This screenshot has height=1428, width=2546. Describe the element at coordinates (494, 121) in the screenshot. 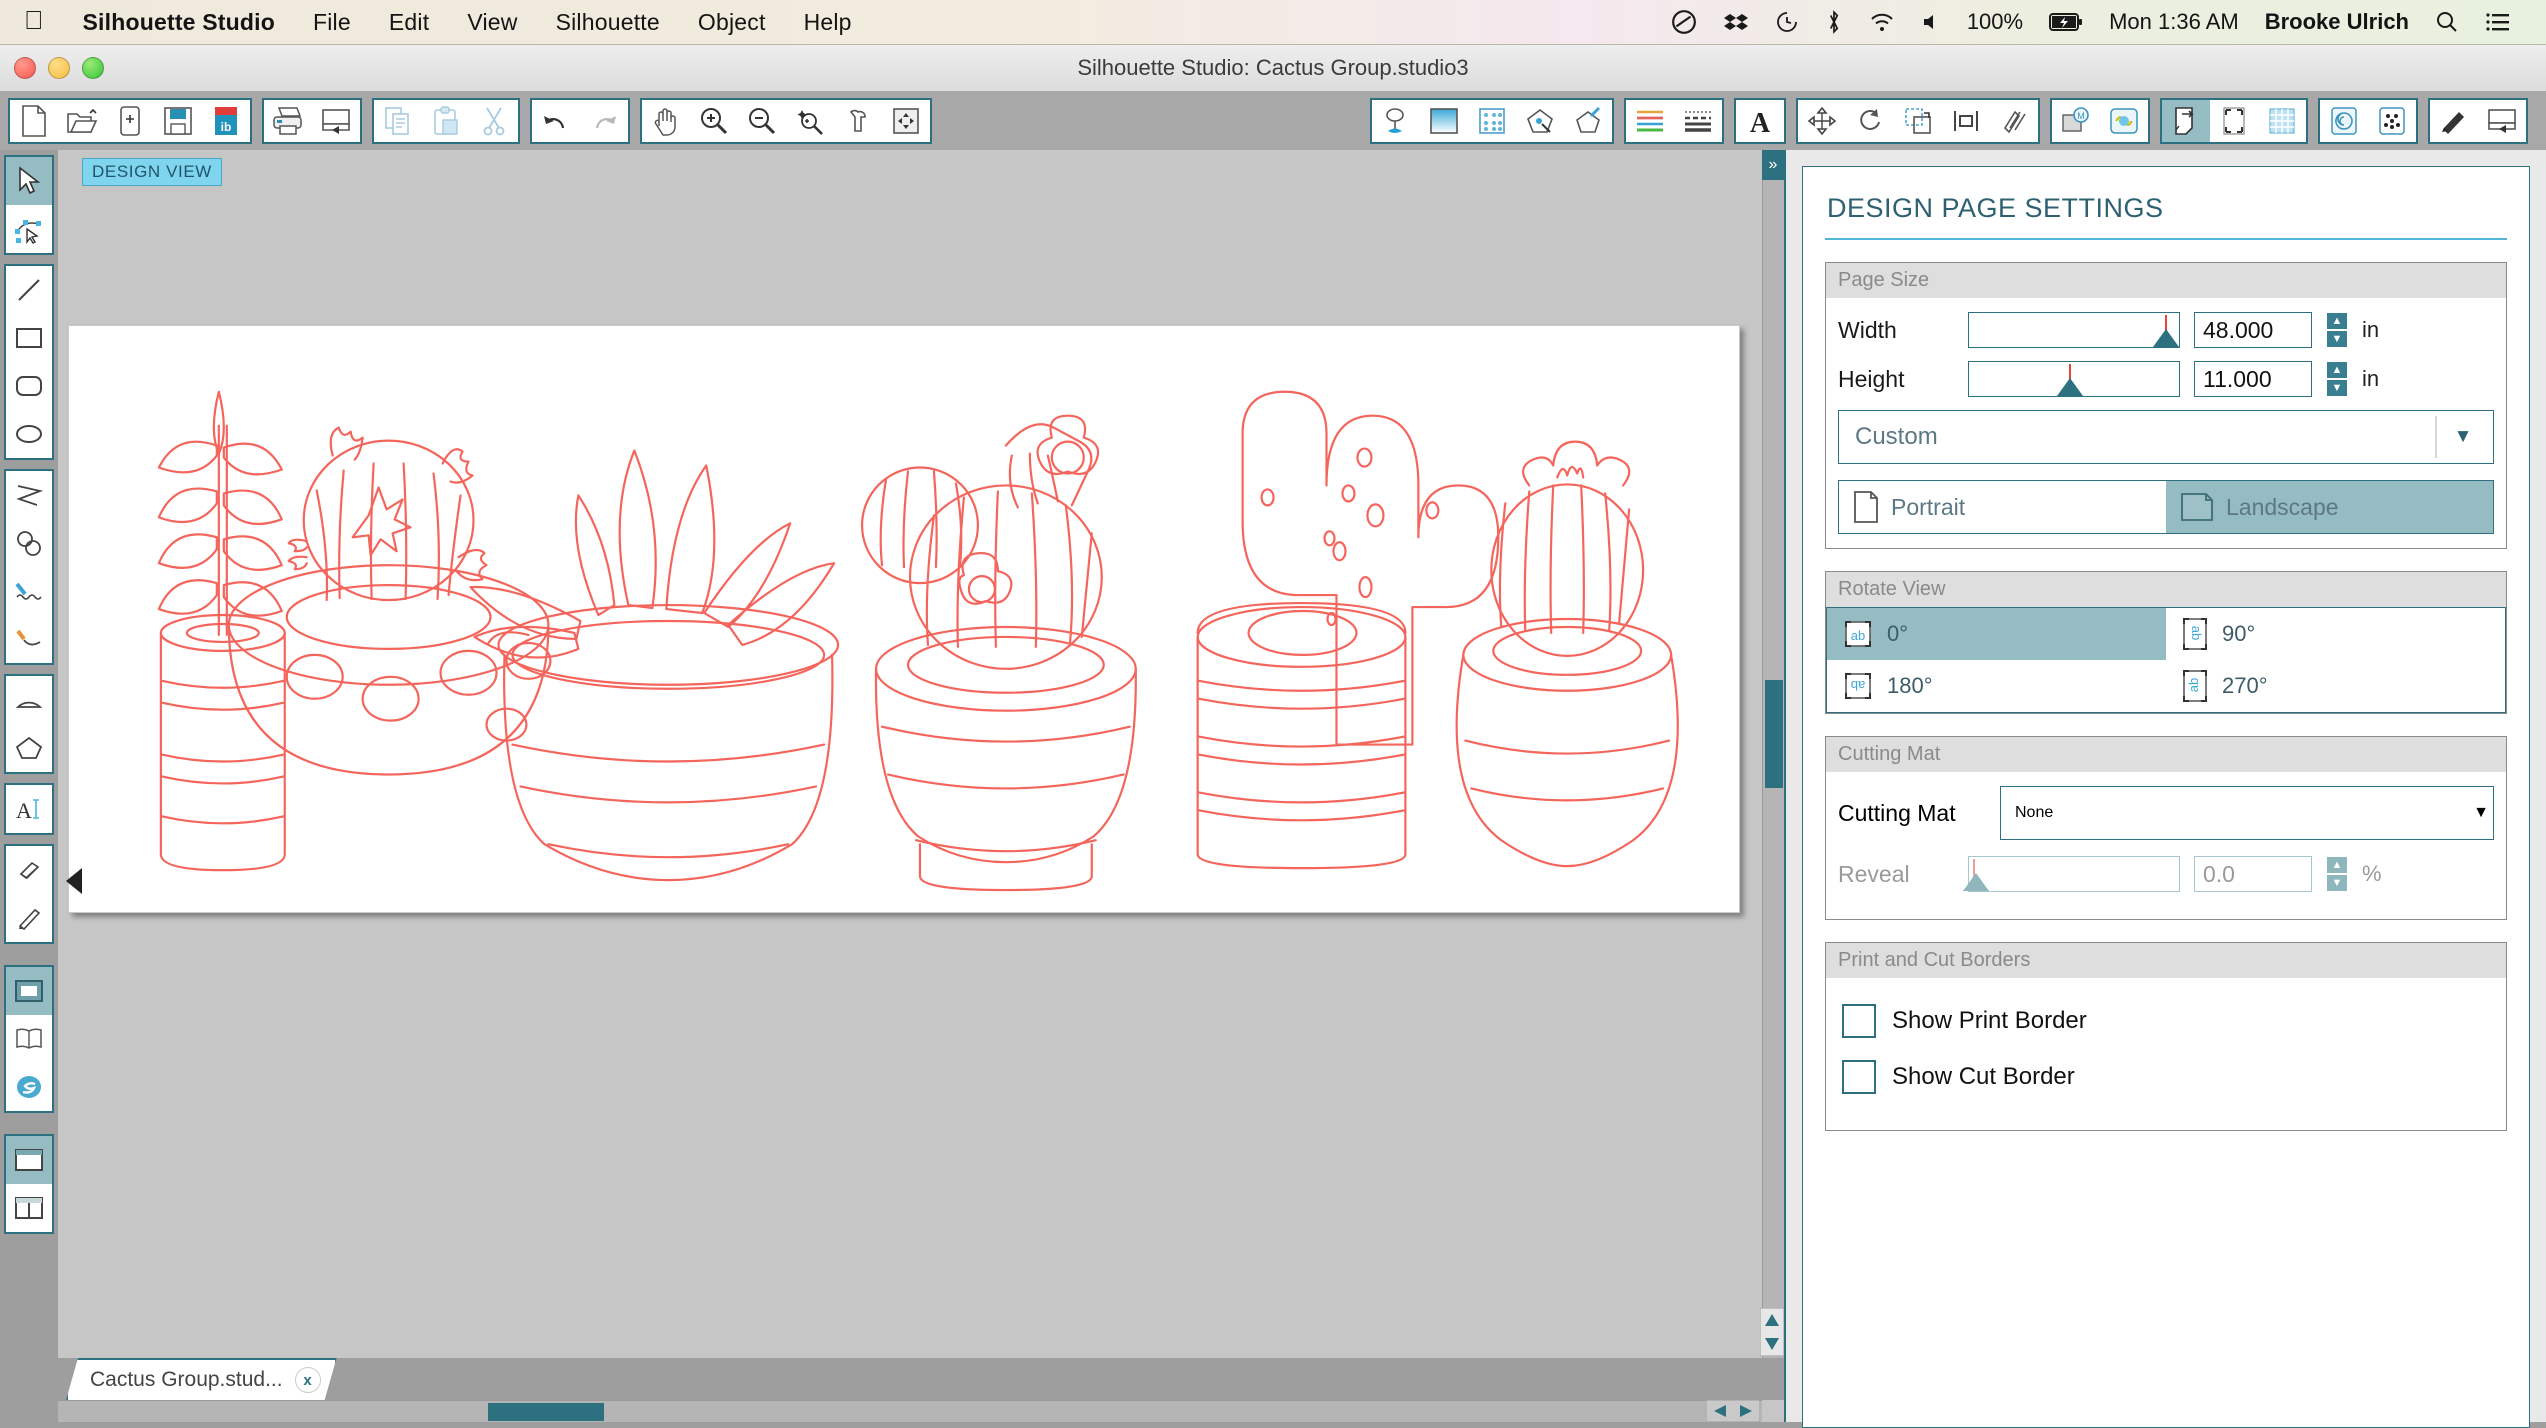

I see `cut-scissors-icon` at that location.